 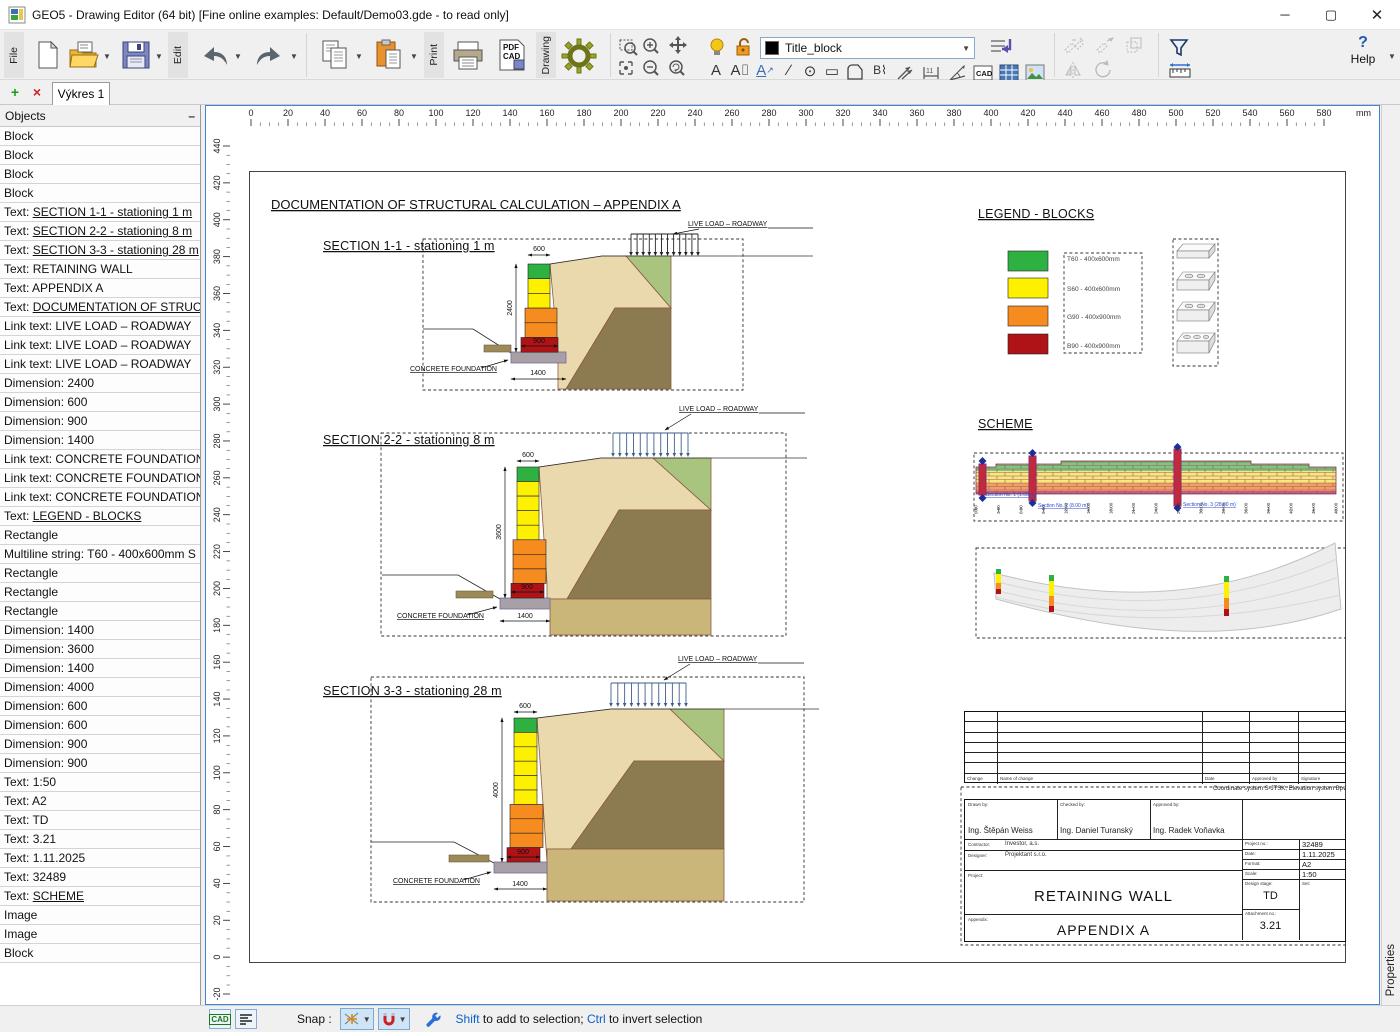 What do you see at coordinates (159, 56) in the screenshot?
I see `save-menu-caret: ▼` at bounding box center [159, 56].